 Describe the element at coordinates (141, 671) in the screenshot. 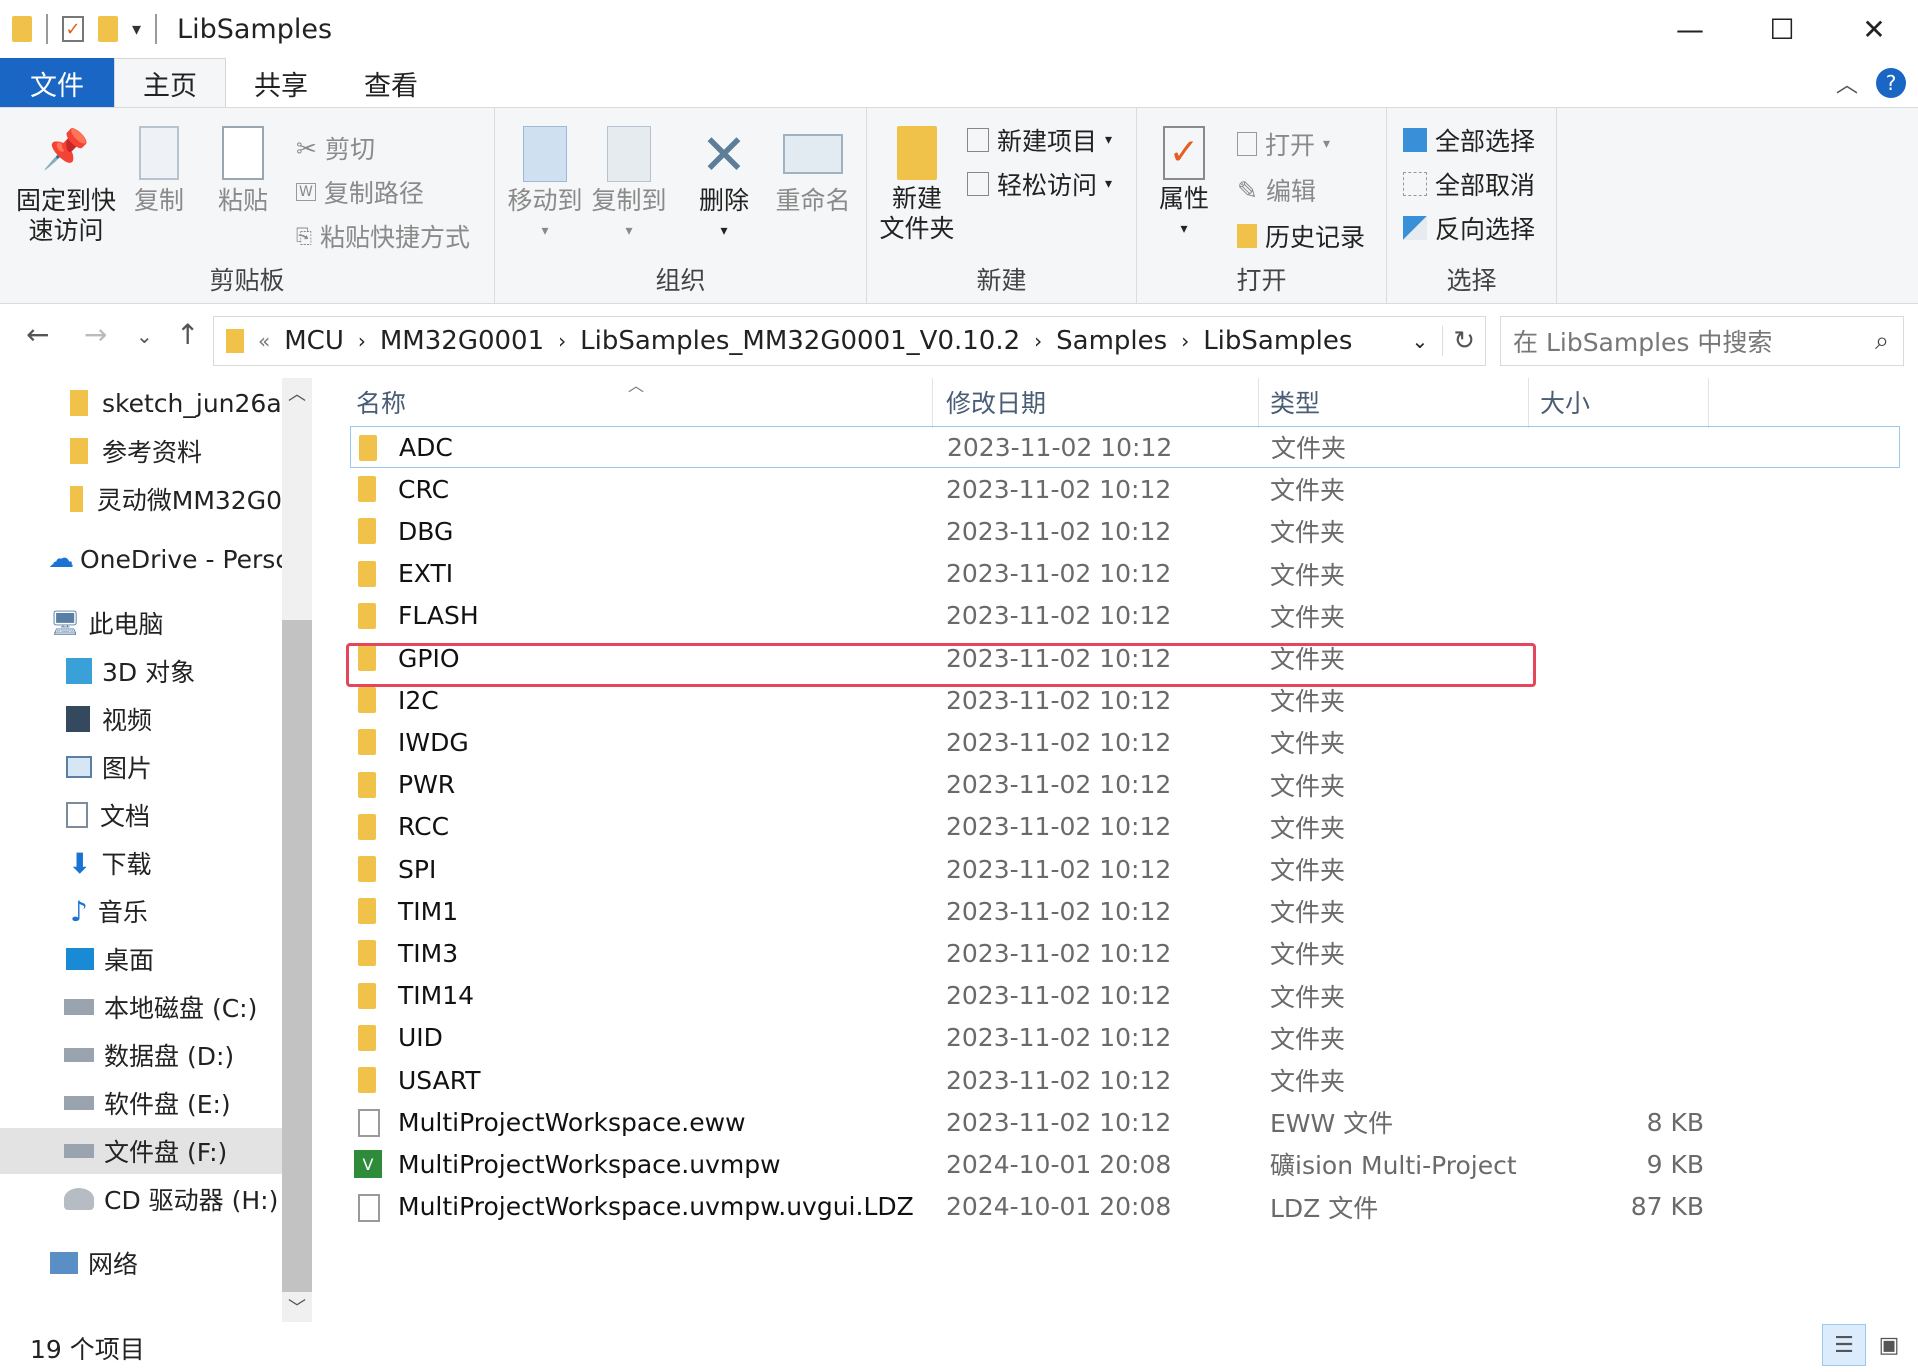

I see `sidebar-item-3d-objects: 3D 对象` at that location.